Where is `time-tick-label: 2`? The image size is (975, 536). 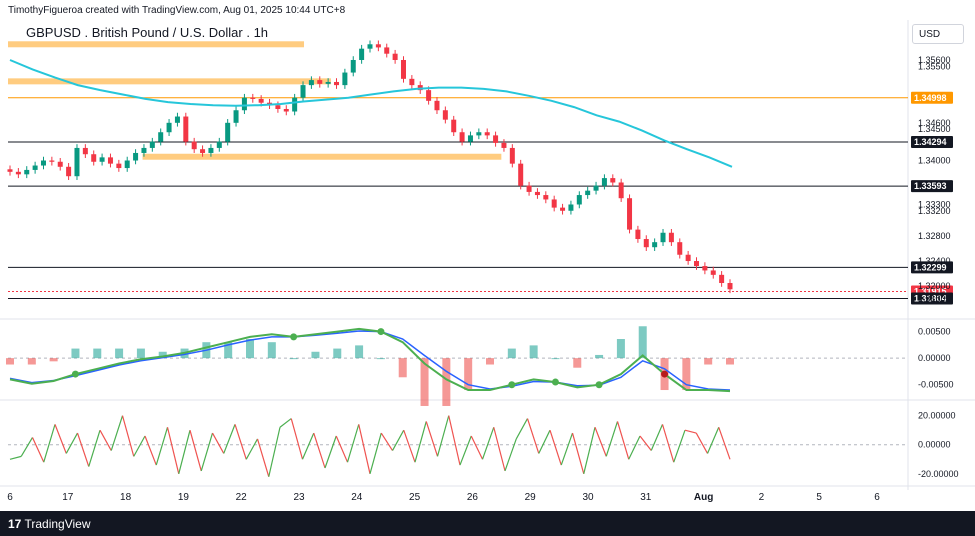 time-tick-label: 2 is located at coordinates (762, 497).